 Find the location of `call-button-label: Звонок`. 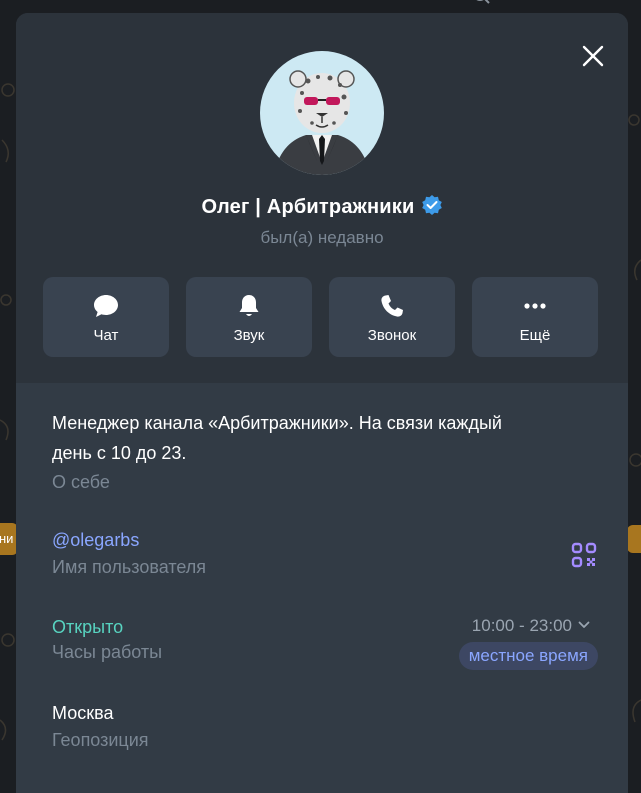

call-button-label: Звонок is located at coordinates (392, 335).